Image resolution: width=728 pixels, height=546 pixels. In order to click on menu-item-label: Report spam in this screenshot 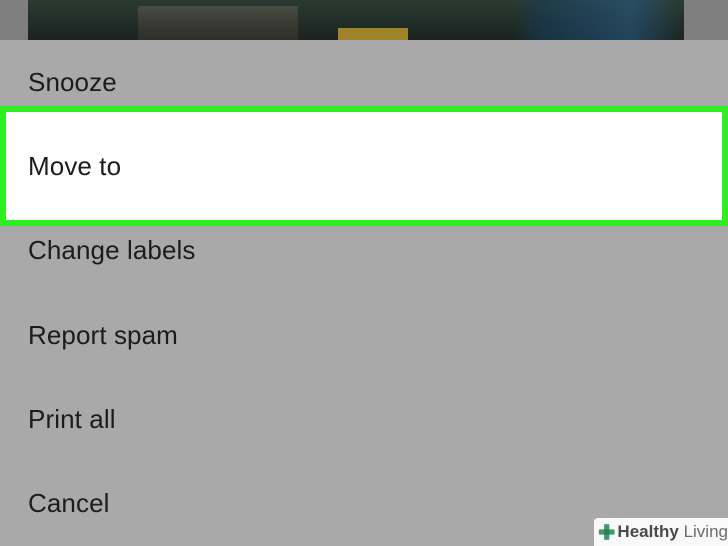, I will do `click(103, 334)`.